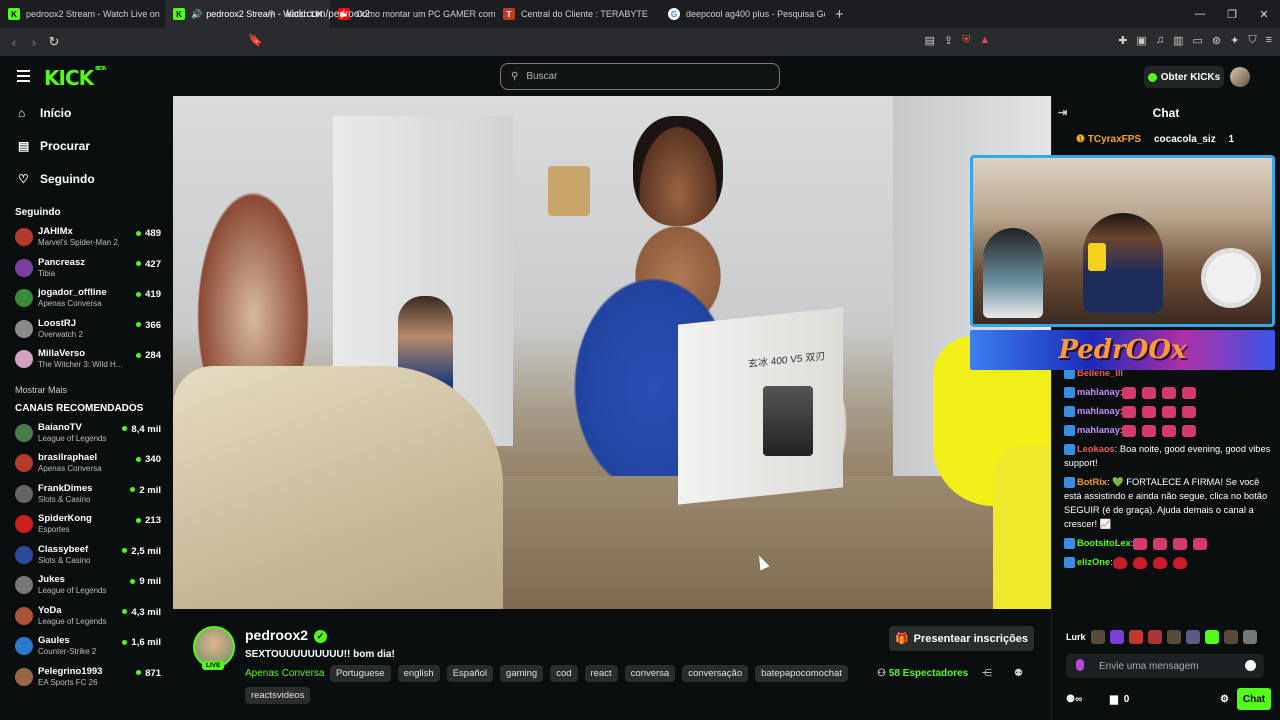 This screenshot has width=1280, height=720. Describe the element at coordinates (1190, 77) in the screenshot. I see `get-kicks-label: Obter KICKs` at that location.